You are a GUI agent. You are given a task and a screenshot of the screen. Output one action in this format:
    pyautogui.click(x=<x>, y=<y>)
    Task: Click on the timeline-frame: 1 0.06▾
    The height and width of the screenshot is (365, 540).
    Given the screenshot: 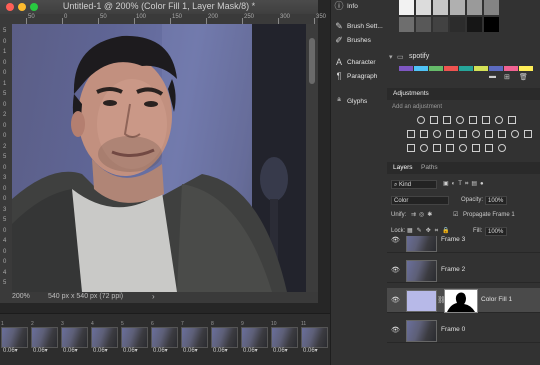 What is the action you would take?
    pyautogui.click(x=14, y=338)
    